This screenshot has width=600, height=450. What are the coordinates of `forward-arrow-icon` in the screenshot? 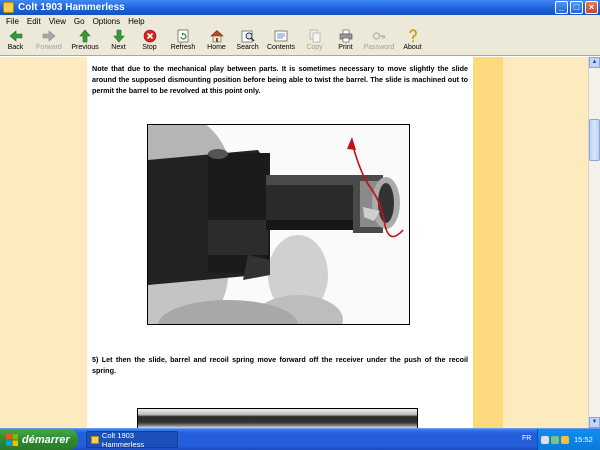 It's located at (49, 36).